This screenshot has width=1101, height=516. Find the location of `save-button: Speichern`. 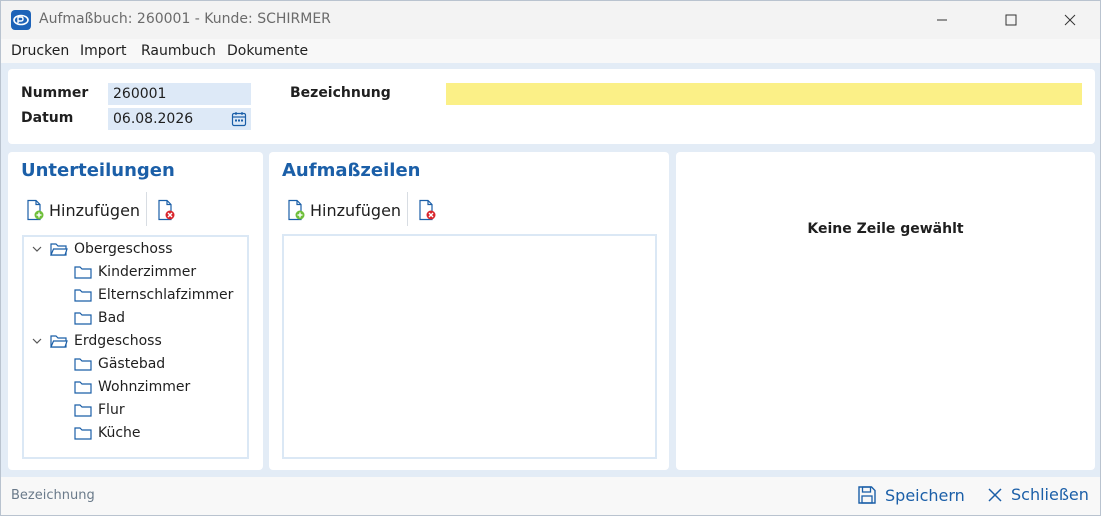

save-button: Speichern is located at coordinates (911, 495).